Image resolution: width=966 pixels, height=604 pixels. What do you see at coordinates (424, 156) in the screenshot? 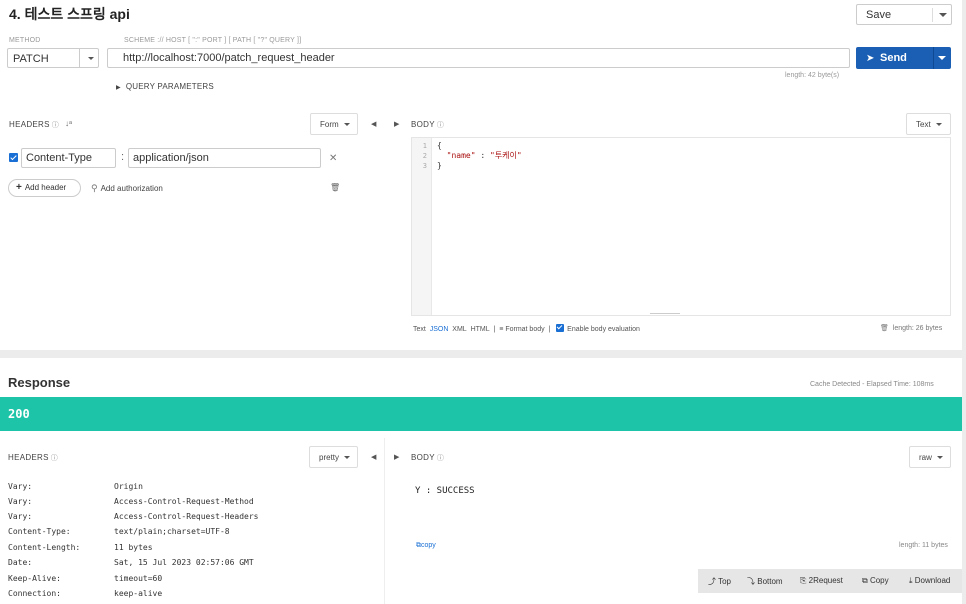
I see `line-number: 2` at bounding box center [424, 156].